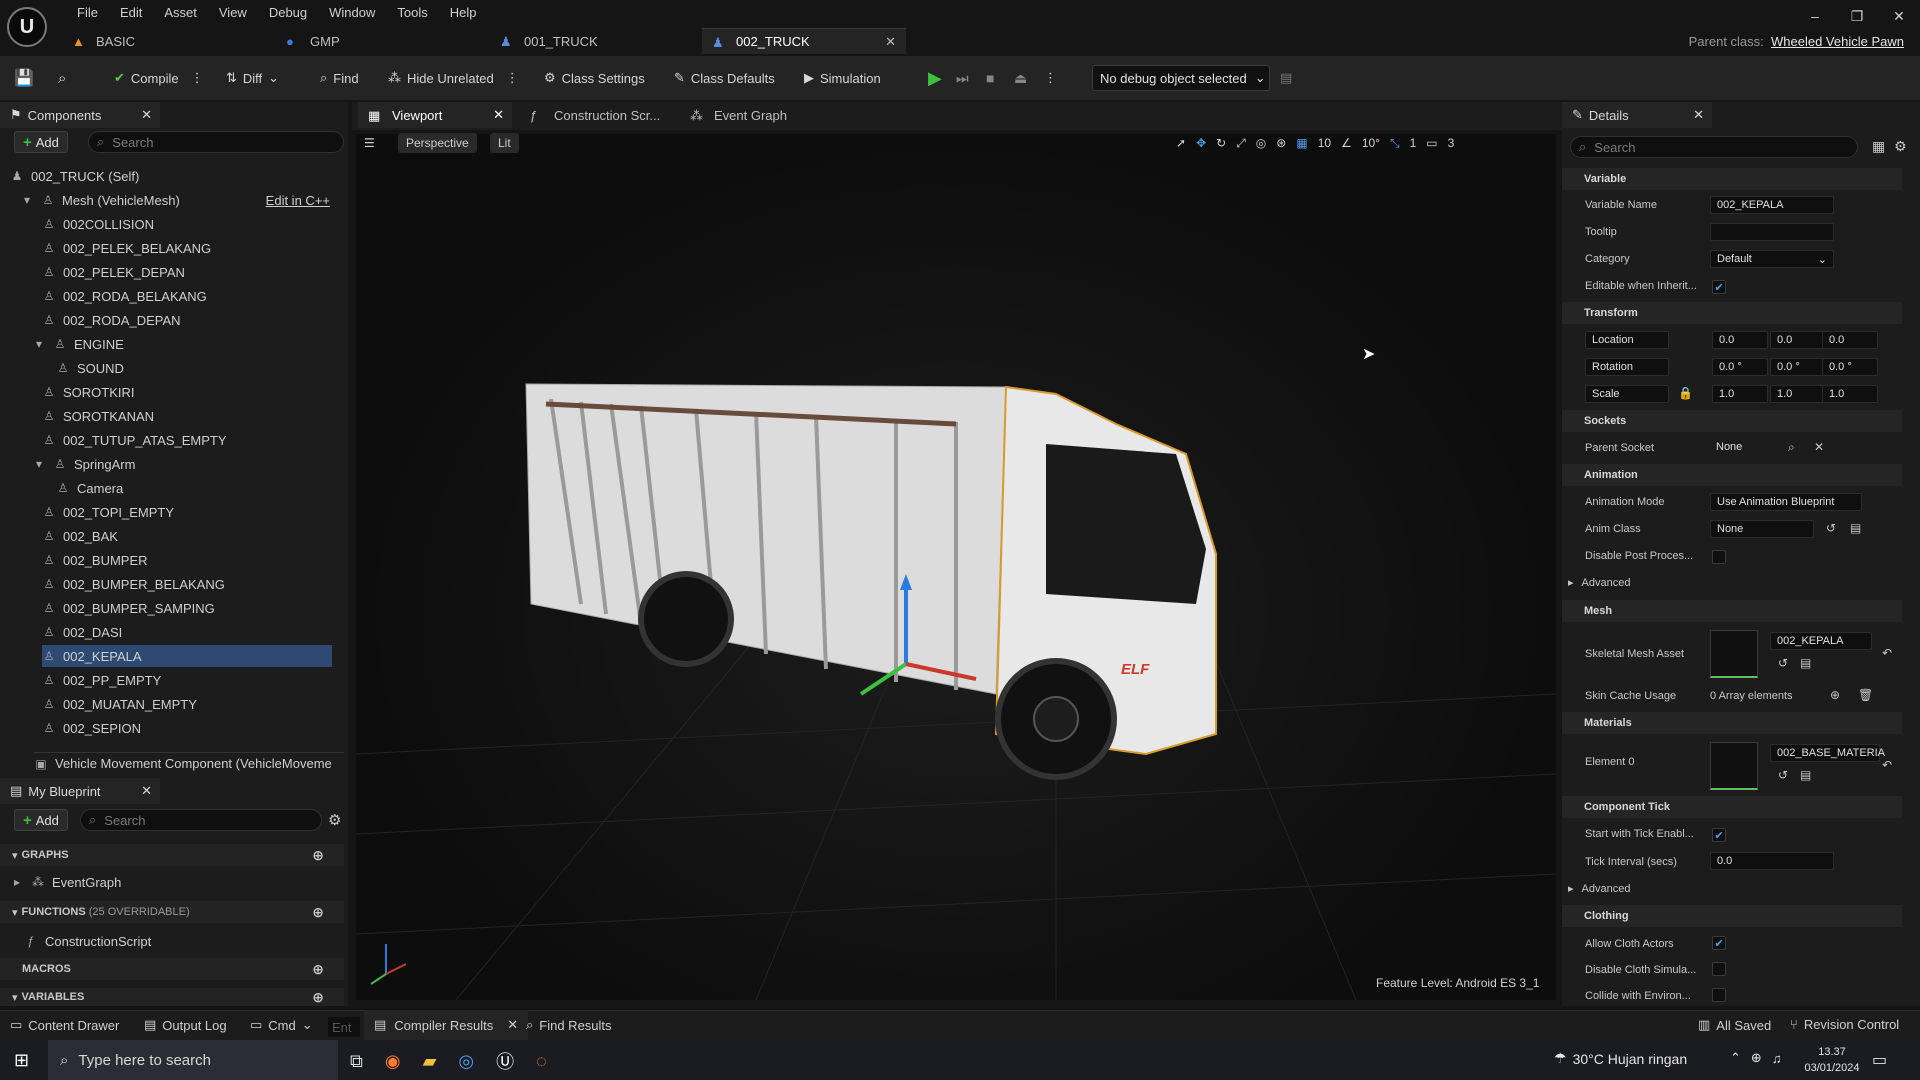  Describe the element at coordinates (318, 997) in the screenshot. I see `add-variable-icon: ⊕` at that location.